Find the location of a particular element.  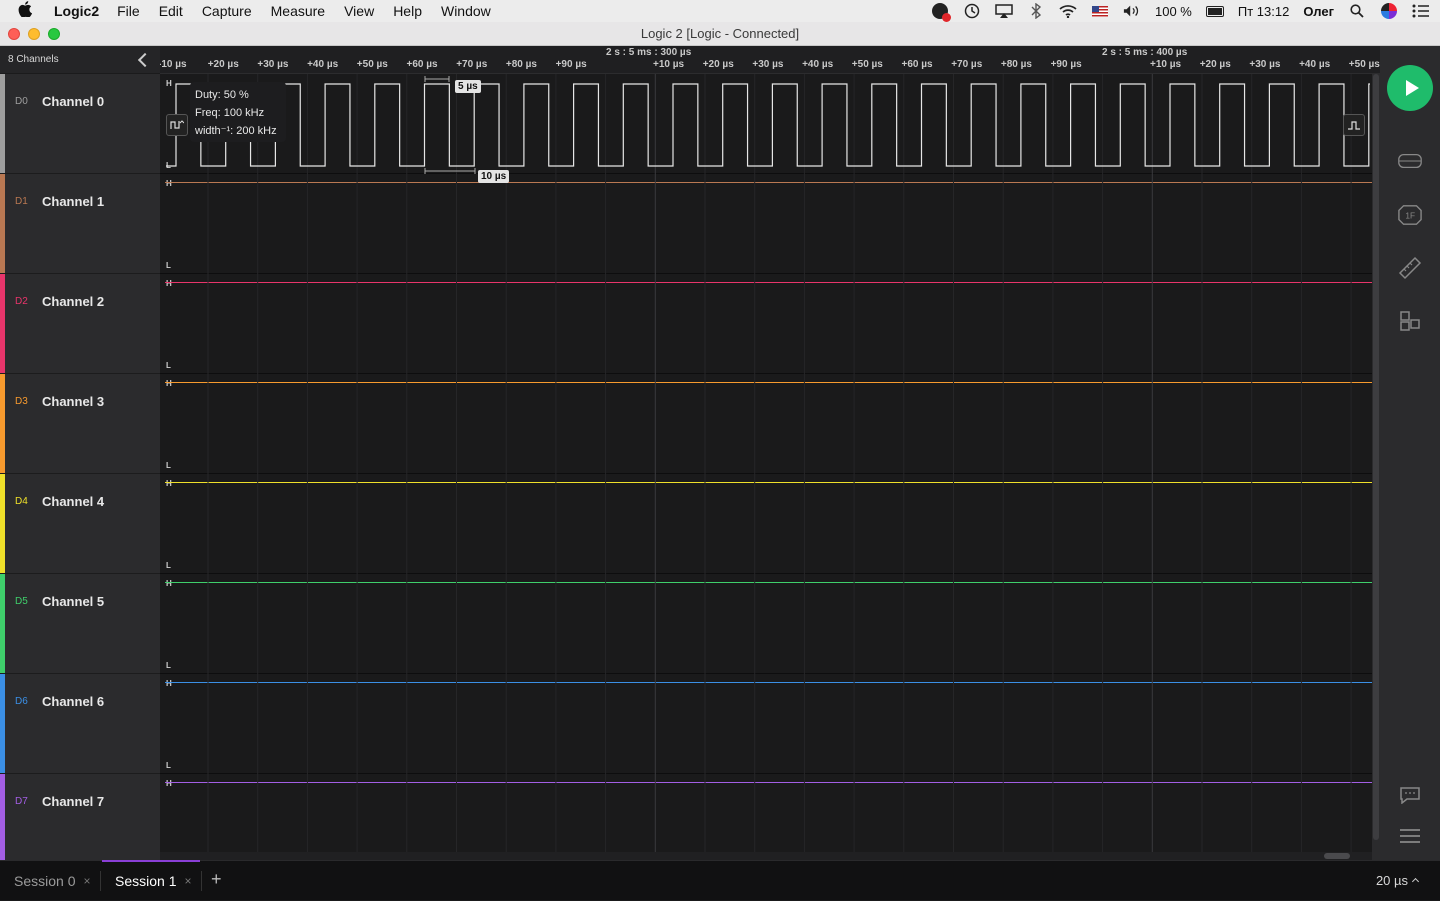

session-tab-0: Session 0 × is located at coordinates (52, 881).